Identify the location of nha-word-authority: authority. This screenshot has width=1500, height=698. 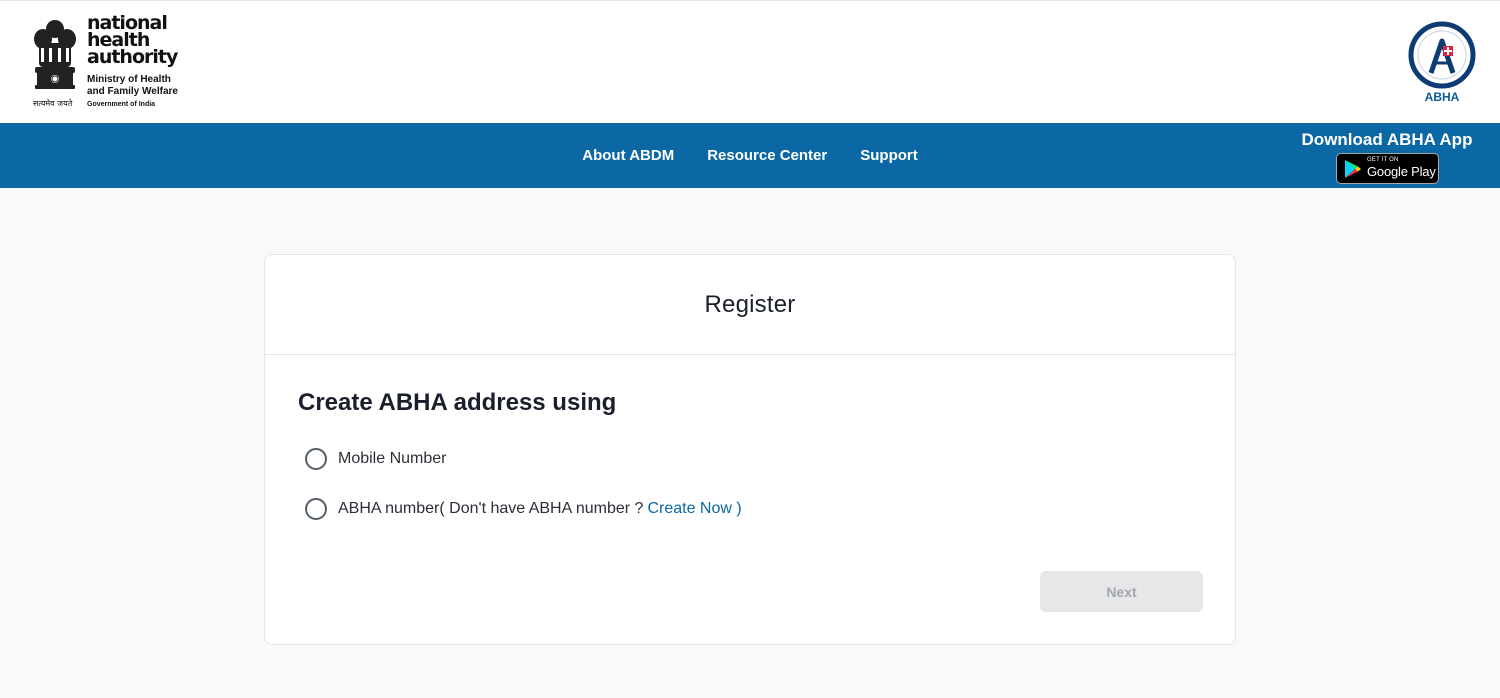
(132, 57).